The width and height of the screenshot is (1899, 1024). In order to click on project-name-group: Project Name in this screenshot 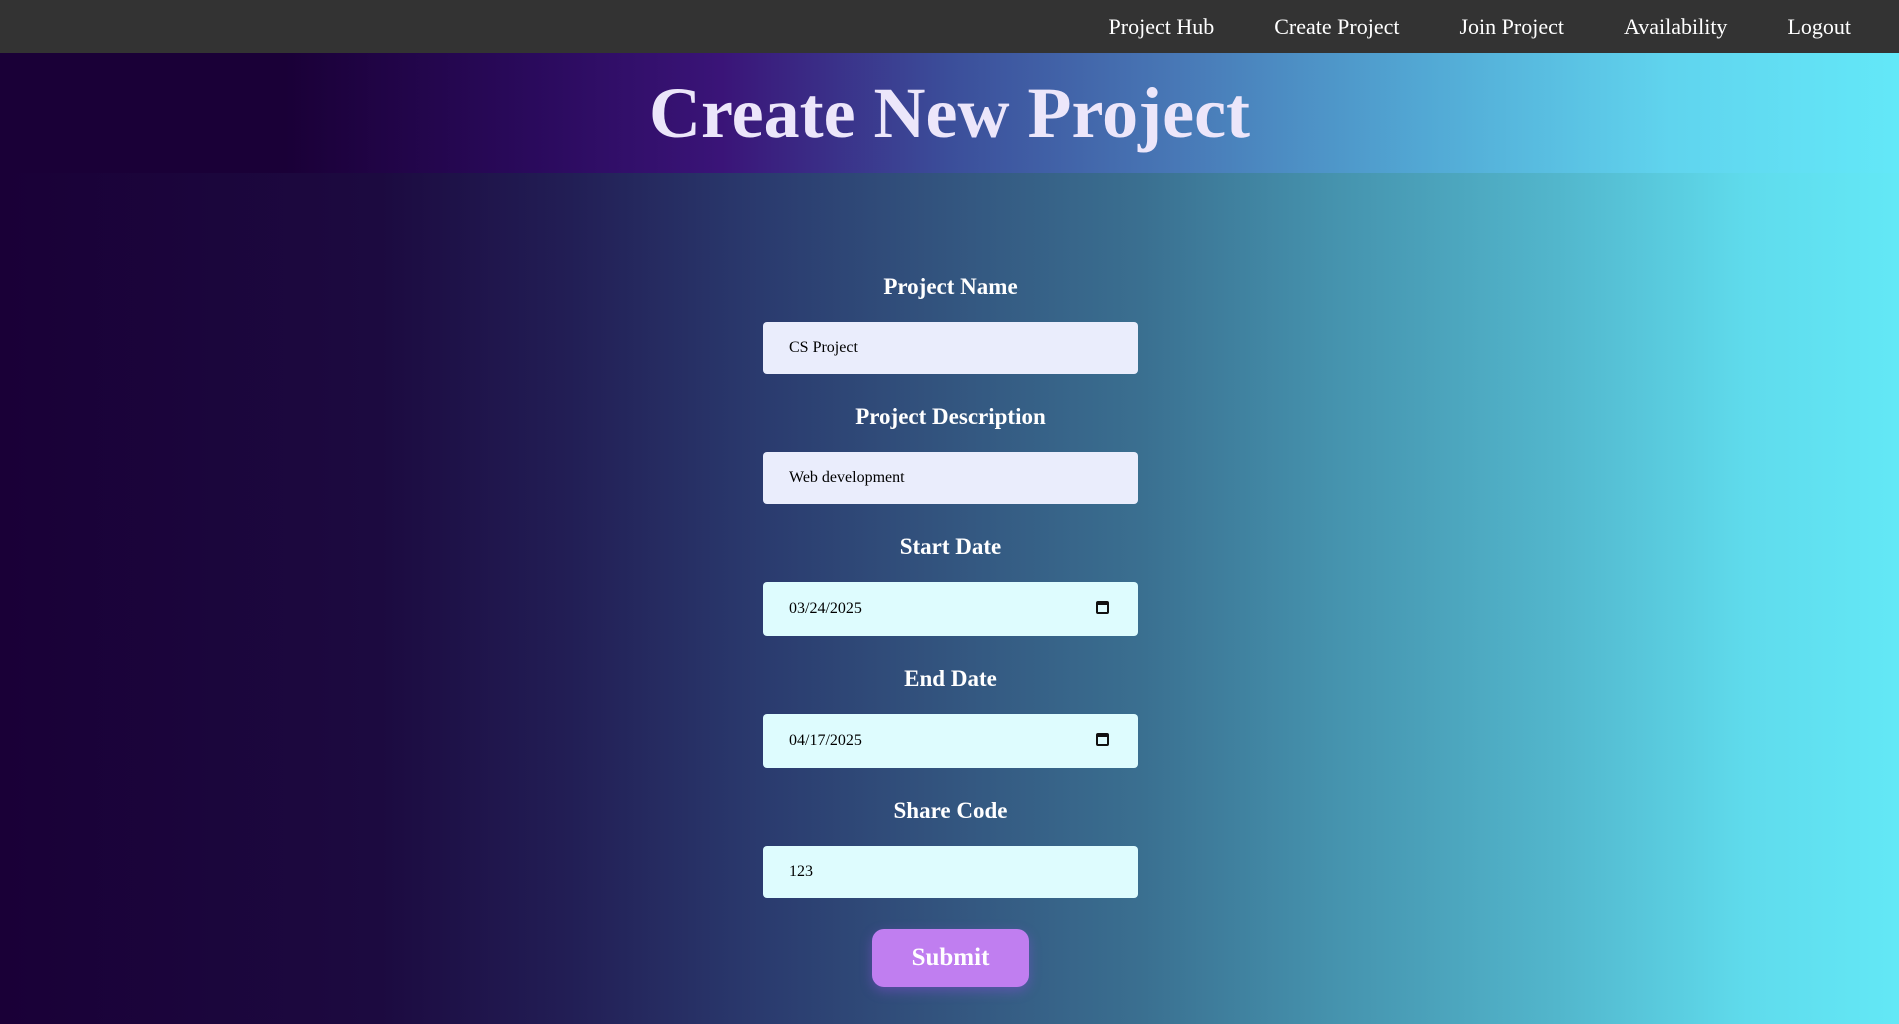, I will do `click(950, 322)`.